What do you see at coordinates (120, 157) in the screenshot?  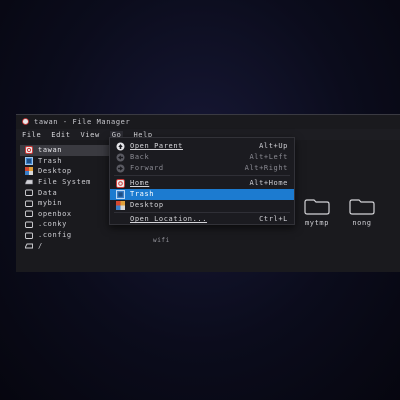 I see `arrow-left-icon` at bounding box center [120, 157].